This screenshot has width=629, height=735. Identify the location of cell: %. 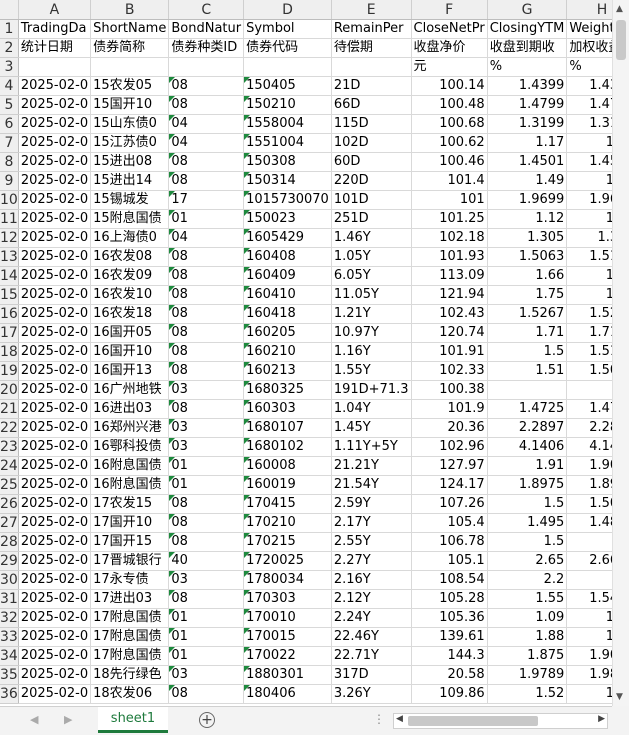
(527, 67).